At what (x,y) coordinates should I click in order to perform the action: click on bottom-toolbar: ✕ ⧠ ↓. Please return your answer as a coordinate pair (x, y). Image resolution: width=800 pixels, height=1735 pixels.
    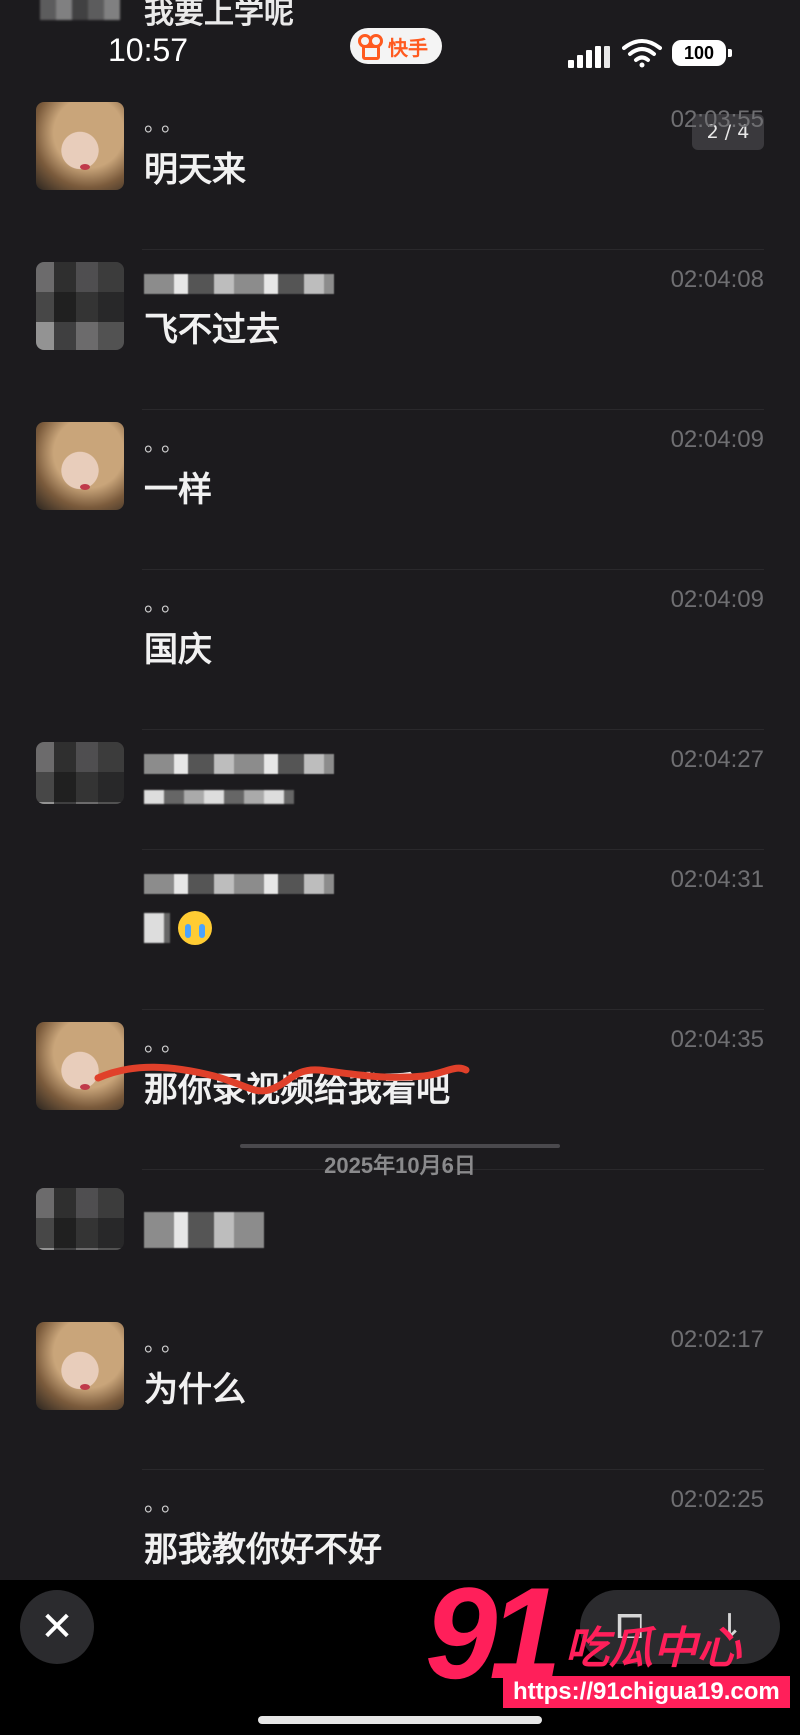
    Looking at the image, I should click on (400, 1657).